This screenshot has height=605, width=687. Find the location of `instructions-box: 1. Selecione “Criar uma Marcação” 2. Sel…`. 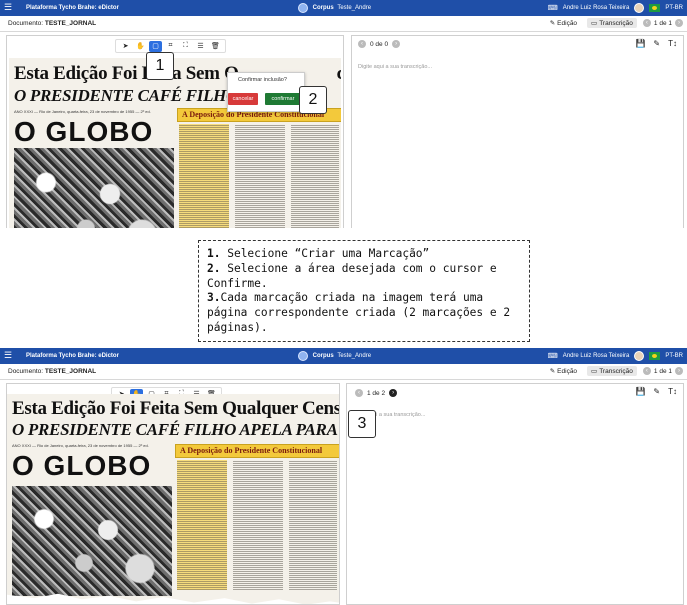

instructions-box: 1. Selecione “Criar uma Marcação” 2. Sel… is located at coordinates (364, 291).